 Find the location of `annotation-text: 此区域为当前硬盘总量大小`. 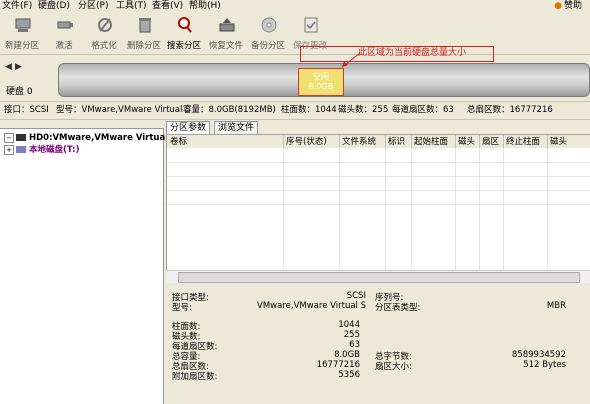

annotation-text: 此区域为当前硬盘总量大小 is located at coordinates (412, 53).